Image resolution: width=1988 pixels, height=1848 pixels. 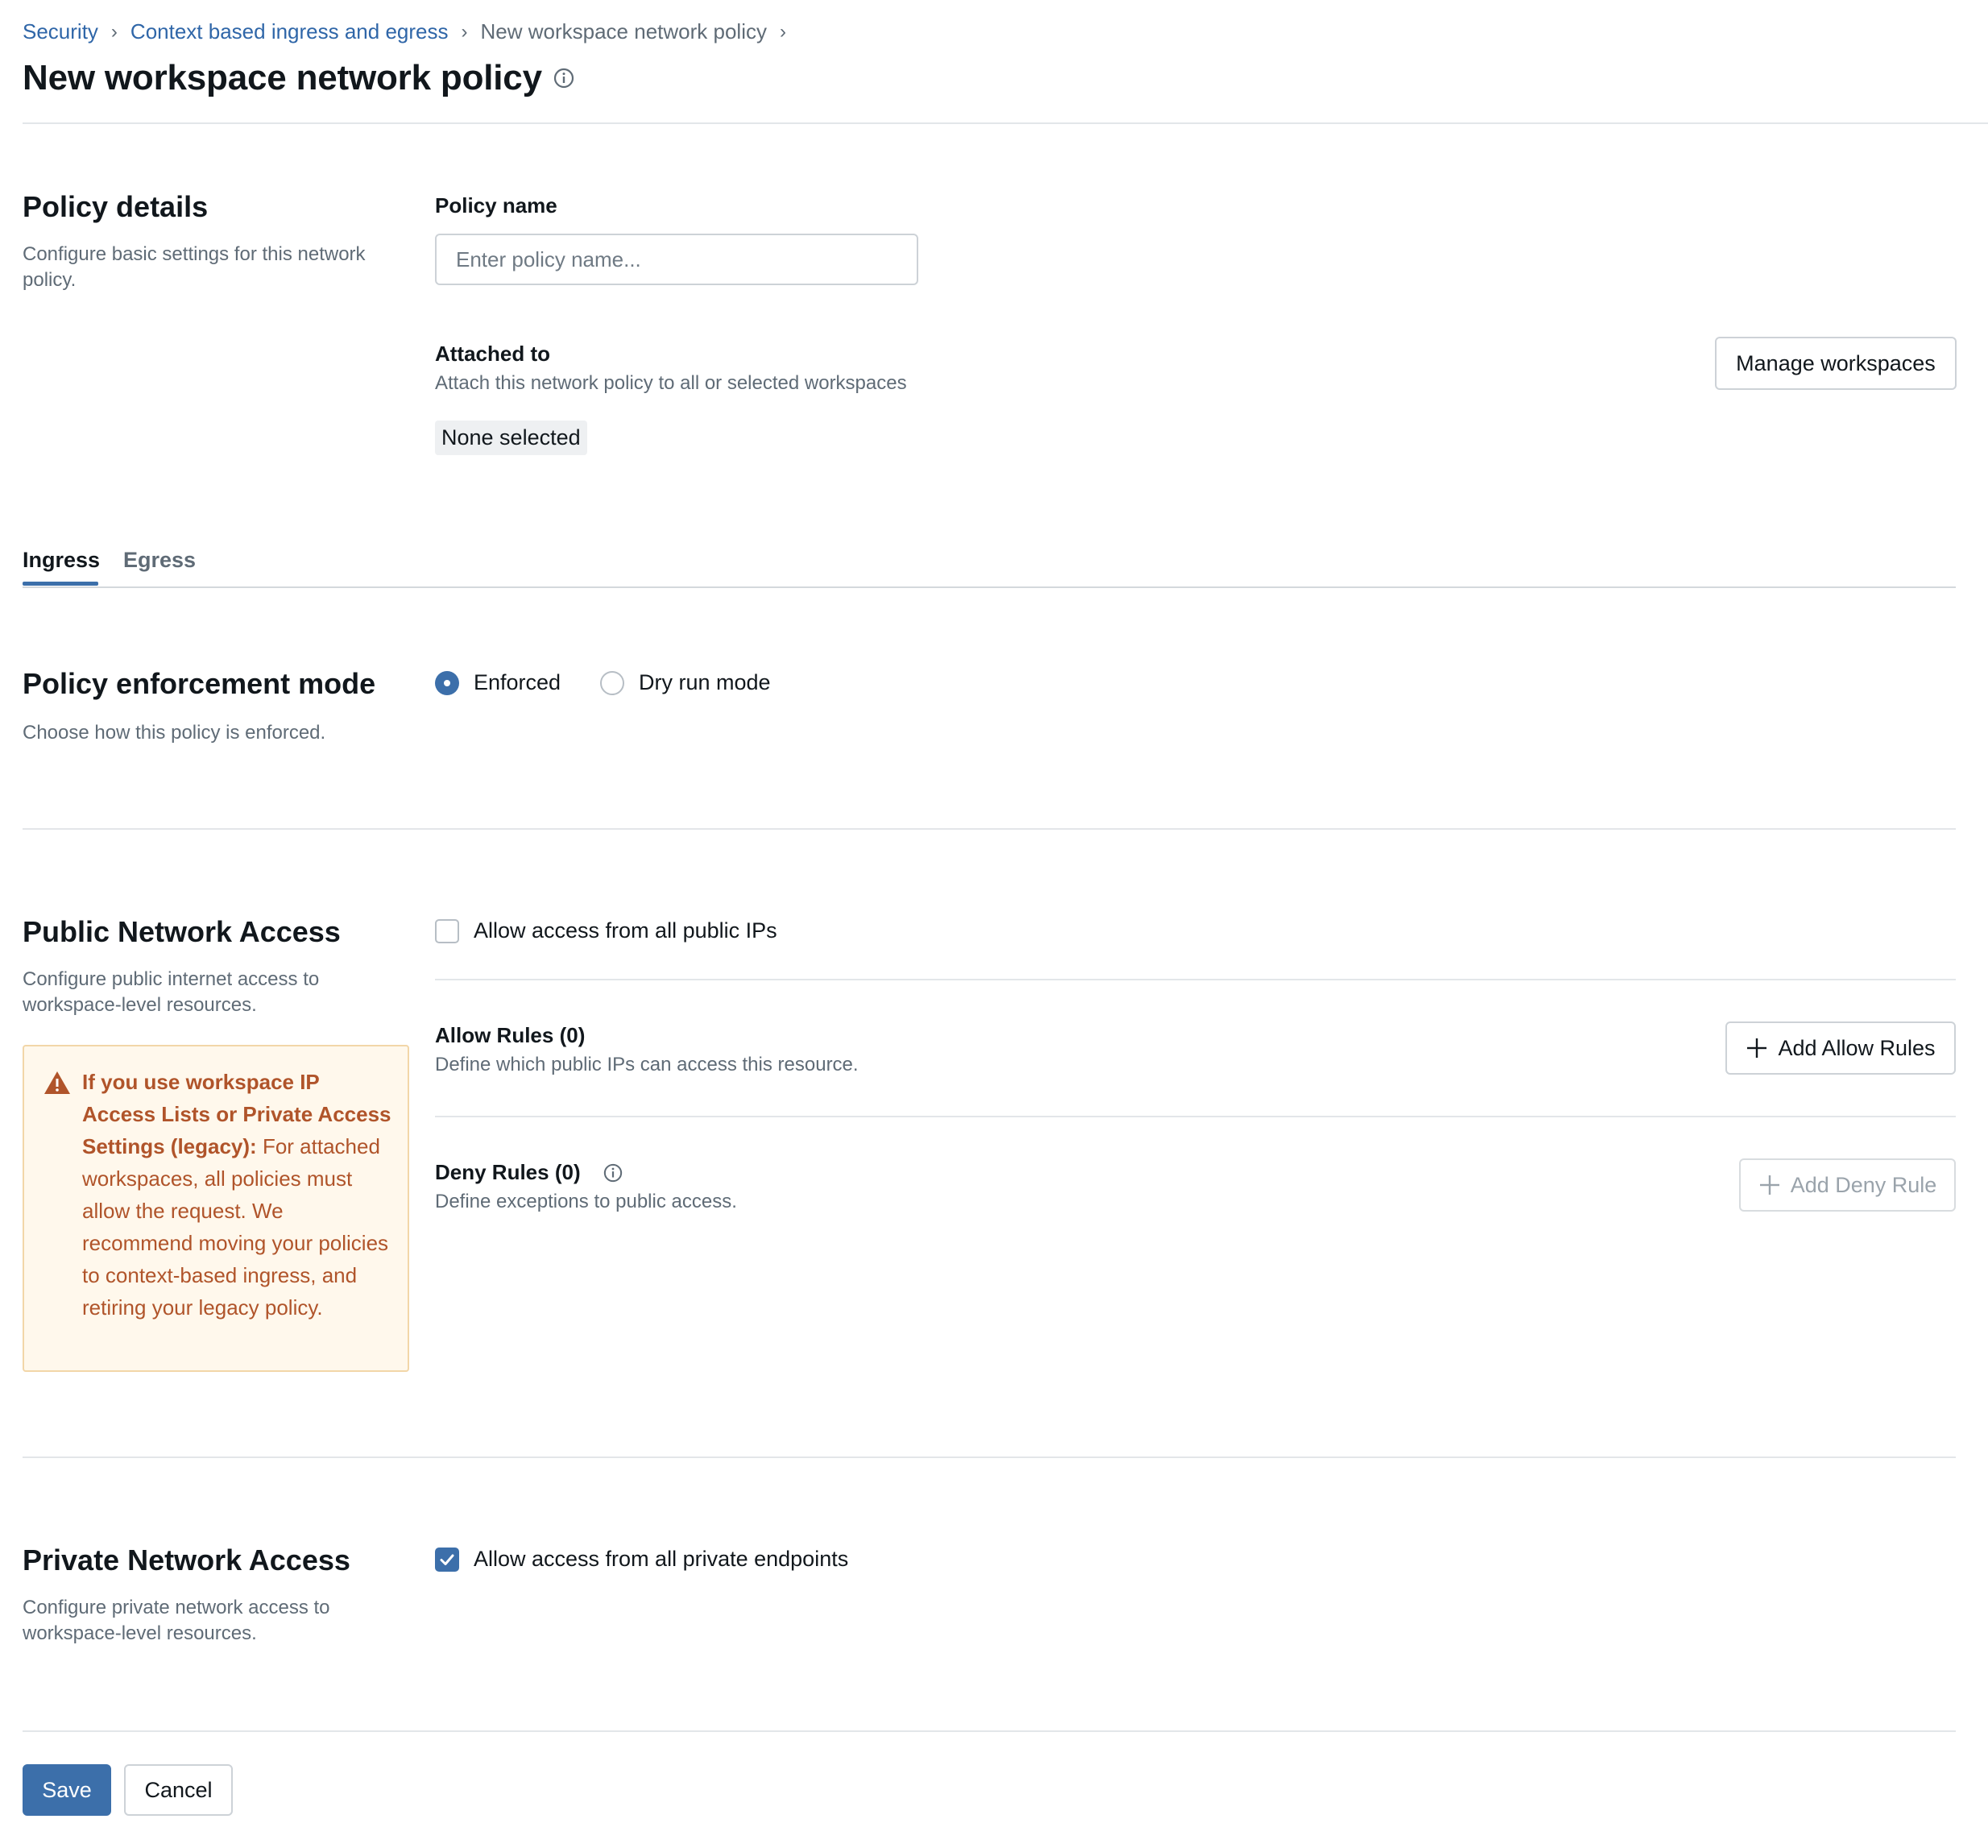 I want to click on enforcement-divider, so click(x=989, y=829).